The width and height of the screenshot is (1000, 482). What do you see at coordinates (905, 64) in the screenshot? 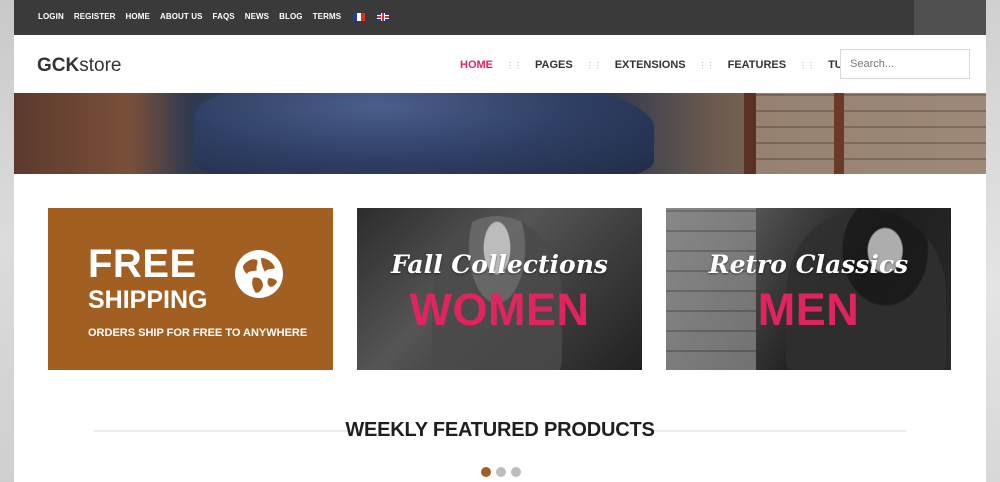
I see `search-input` at bounding box center [905, 64].